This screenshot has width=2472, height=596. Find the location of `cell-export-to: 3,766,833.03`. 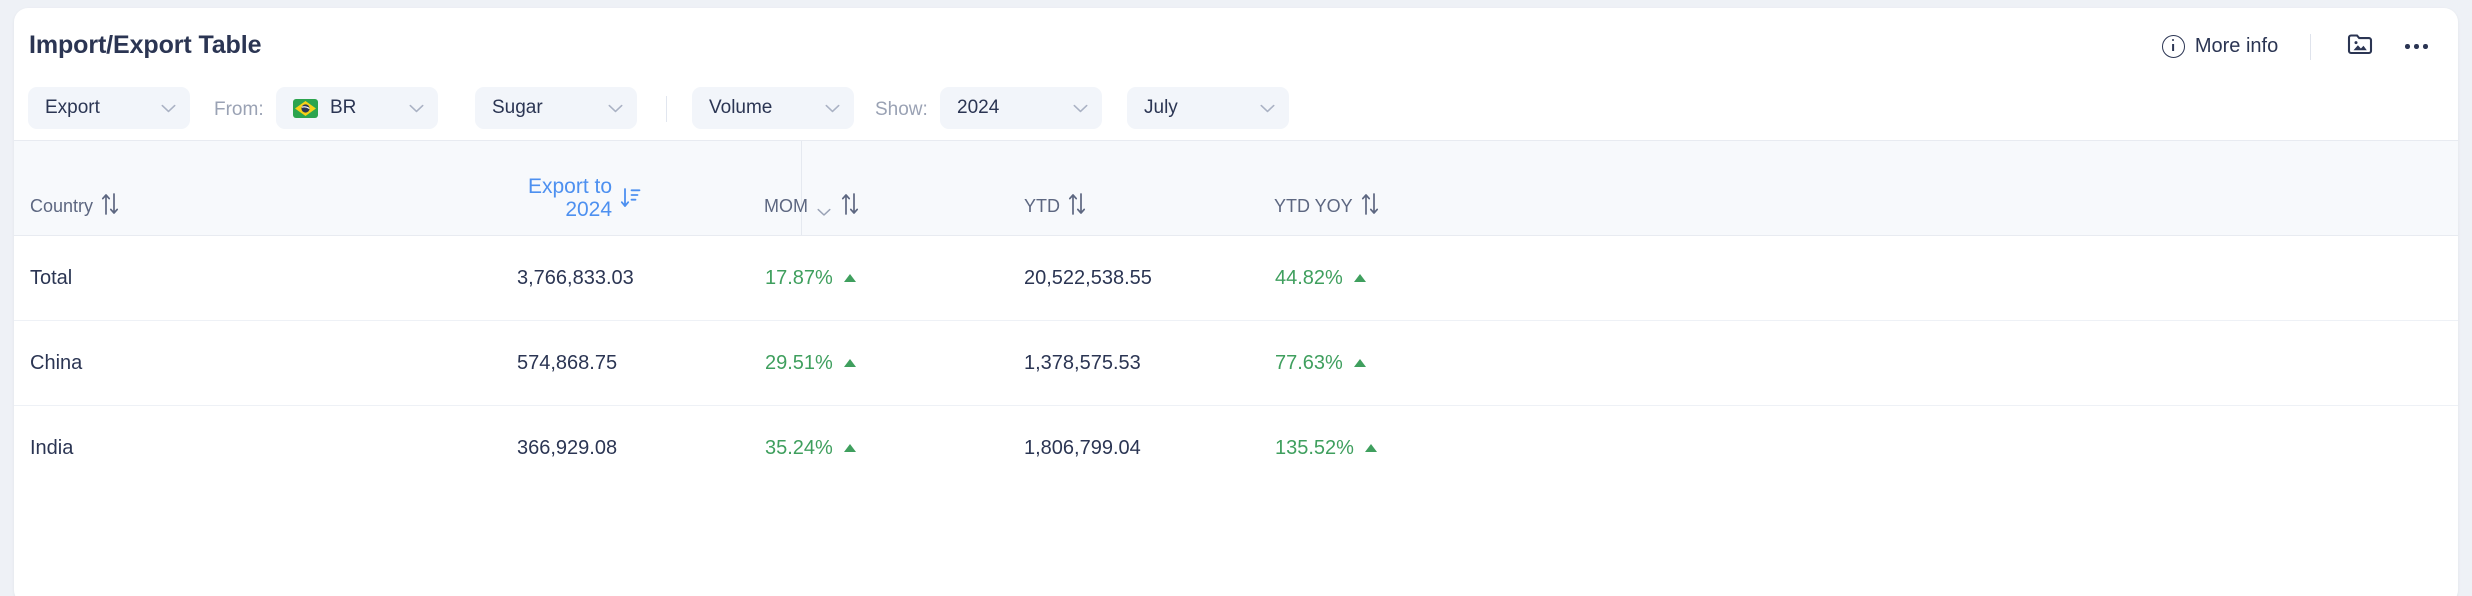

cell-export-to: 3,766,833.03 is located at coordinates (575, 277).